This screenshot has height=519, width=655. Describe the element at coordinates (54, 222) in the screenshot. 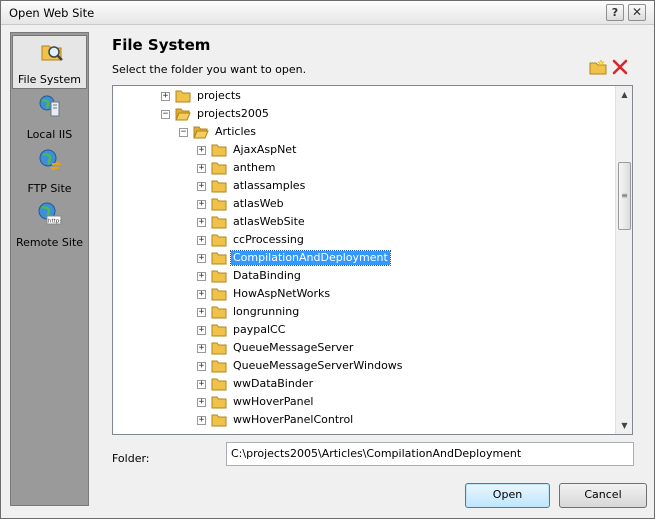

I see `svg-text: http:` at that location.